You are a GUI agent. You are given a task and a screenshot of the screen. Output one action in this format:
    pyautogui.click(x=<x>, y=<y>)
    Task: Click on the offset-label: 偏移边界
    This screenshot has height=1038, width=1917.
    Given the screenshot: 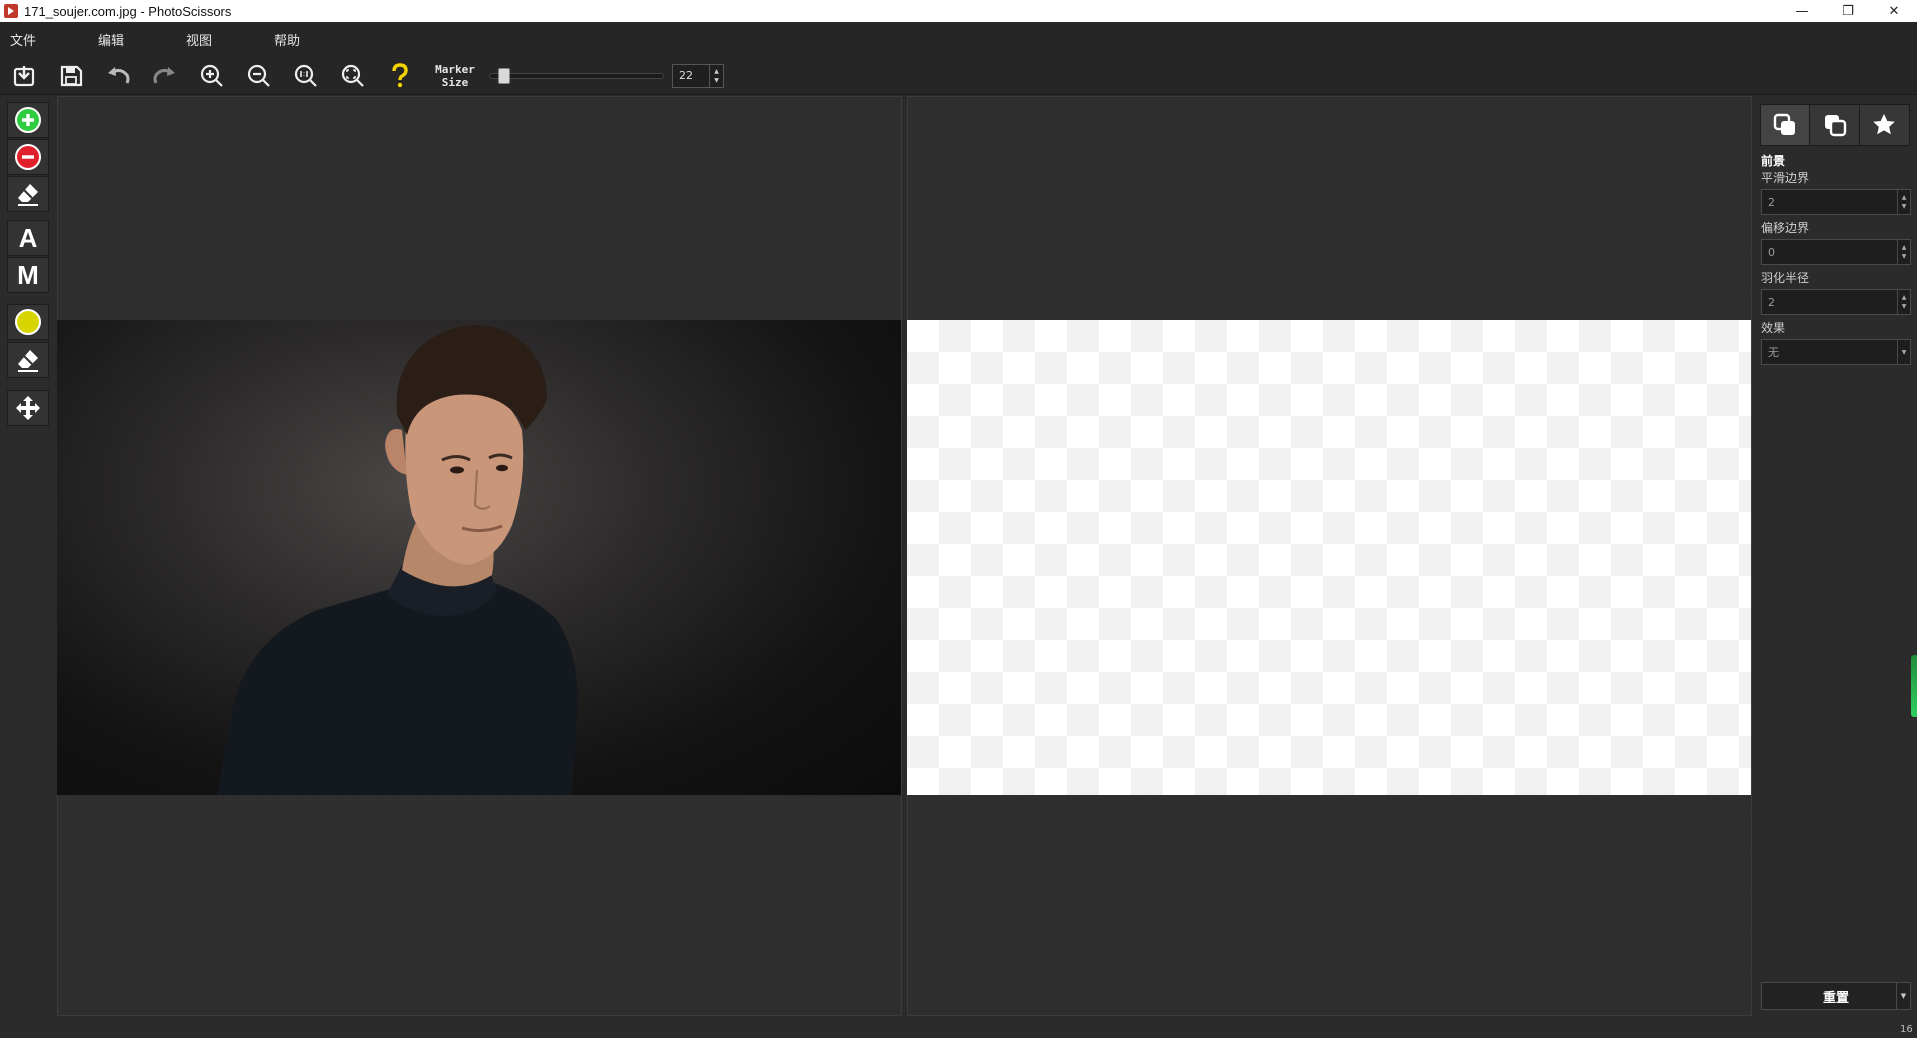 What is the action you would take?
    pyautogui.click(x=1785, y=228)
    